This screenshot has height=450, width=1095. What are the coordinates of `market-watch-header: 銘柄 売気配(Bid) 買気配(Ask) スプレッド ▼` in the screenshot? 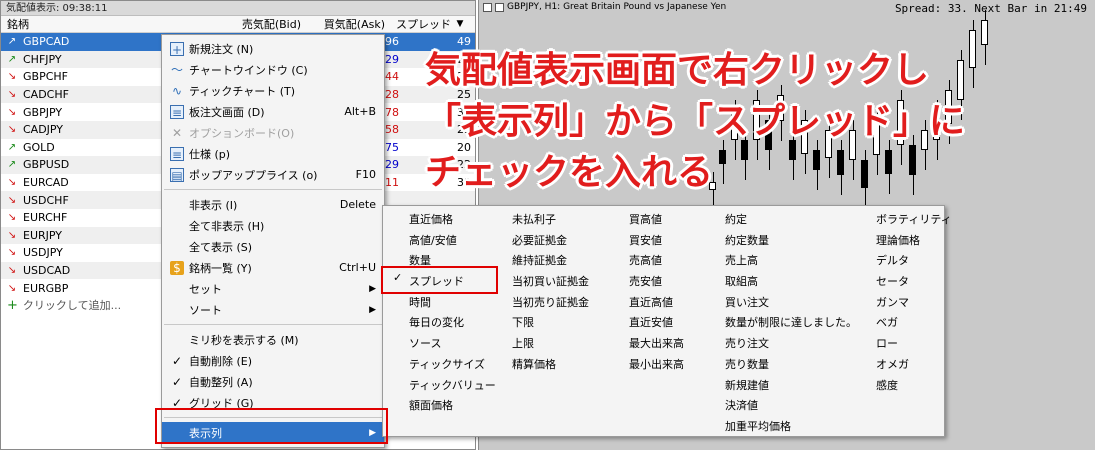 It's located at (238, 24).